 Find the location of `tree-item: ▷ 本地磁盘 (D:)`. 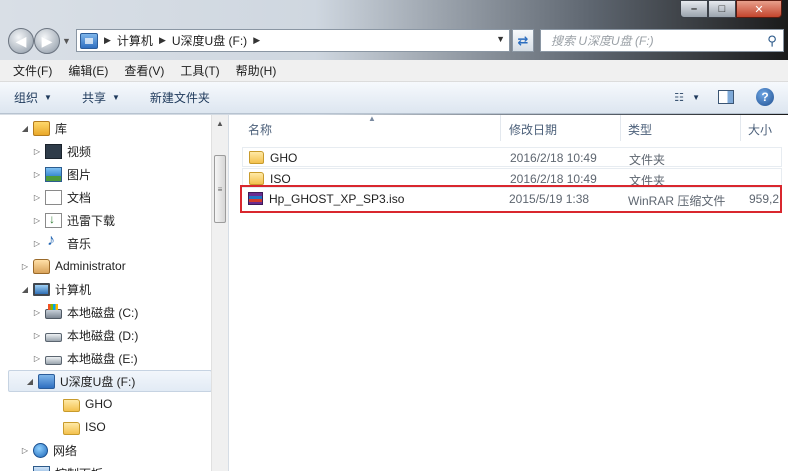

tree-item: ▷ 本地磁盘 (D:) is located at coordinates (85, 335).